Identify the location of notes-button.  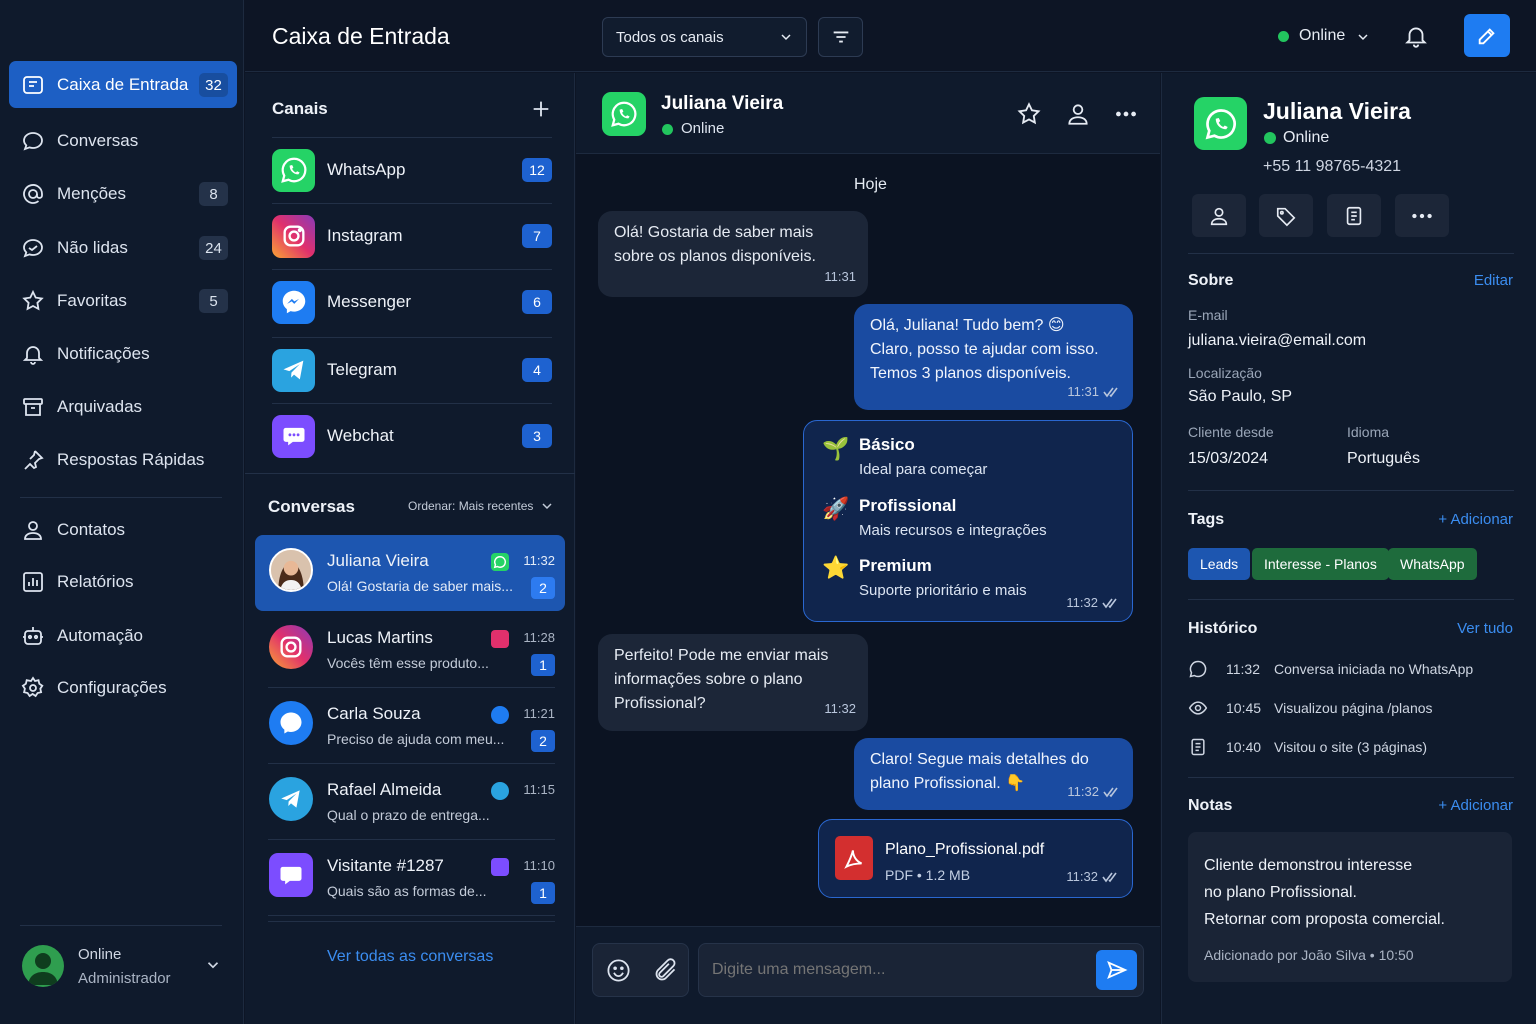
(1354, 215).